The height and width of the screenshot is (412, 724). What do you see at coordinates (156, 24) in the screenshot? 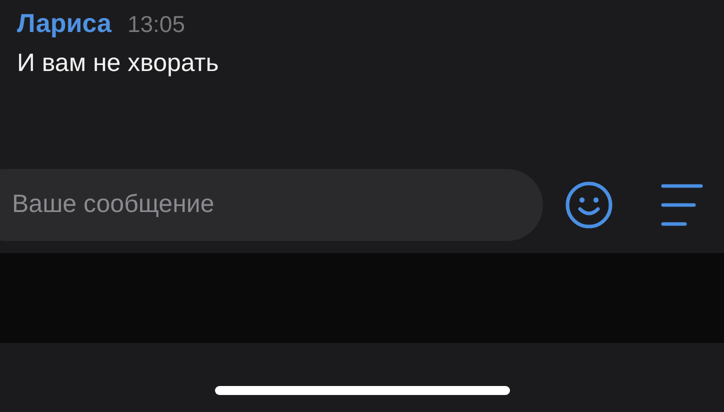
I see `message-time: 13:05` at bounding box center [156, 24].